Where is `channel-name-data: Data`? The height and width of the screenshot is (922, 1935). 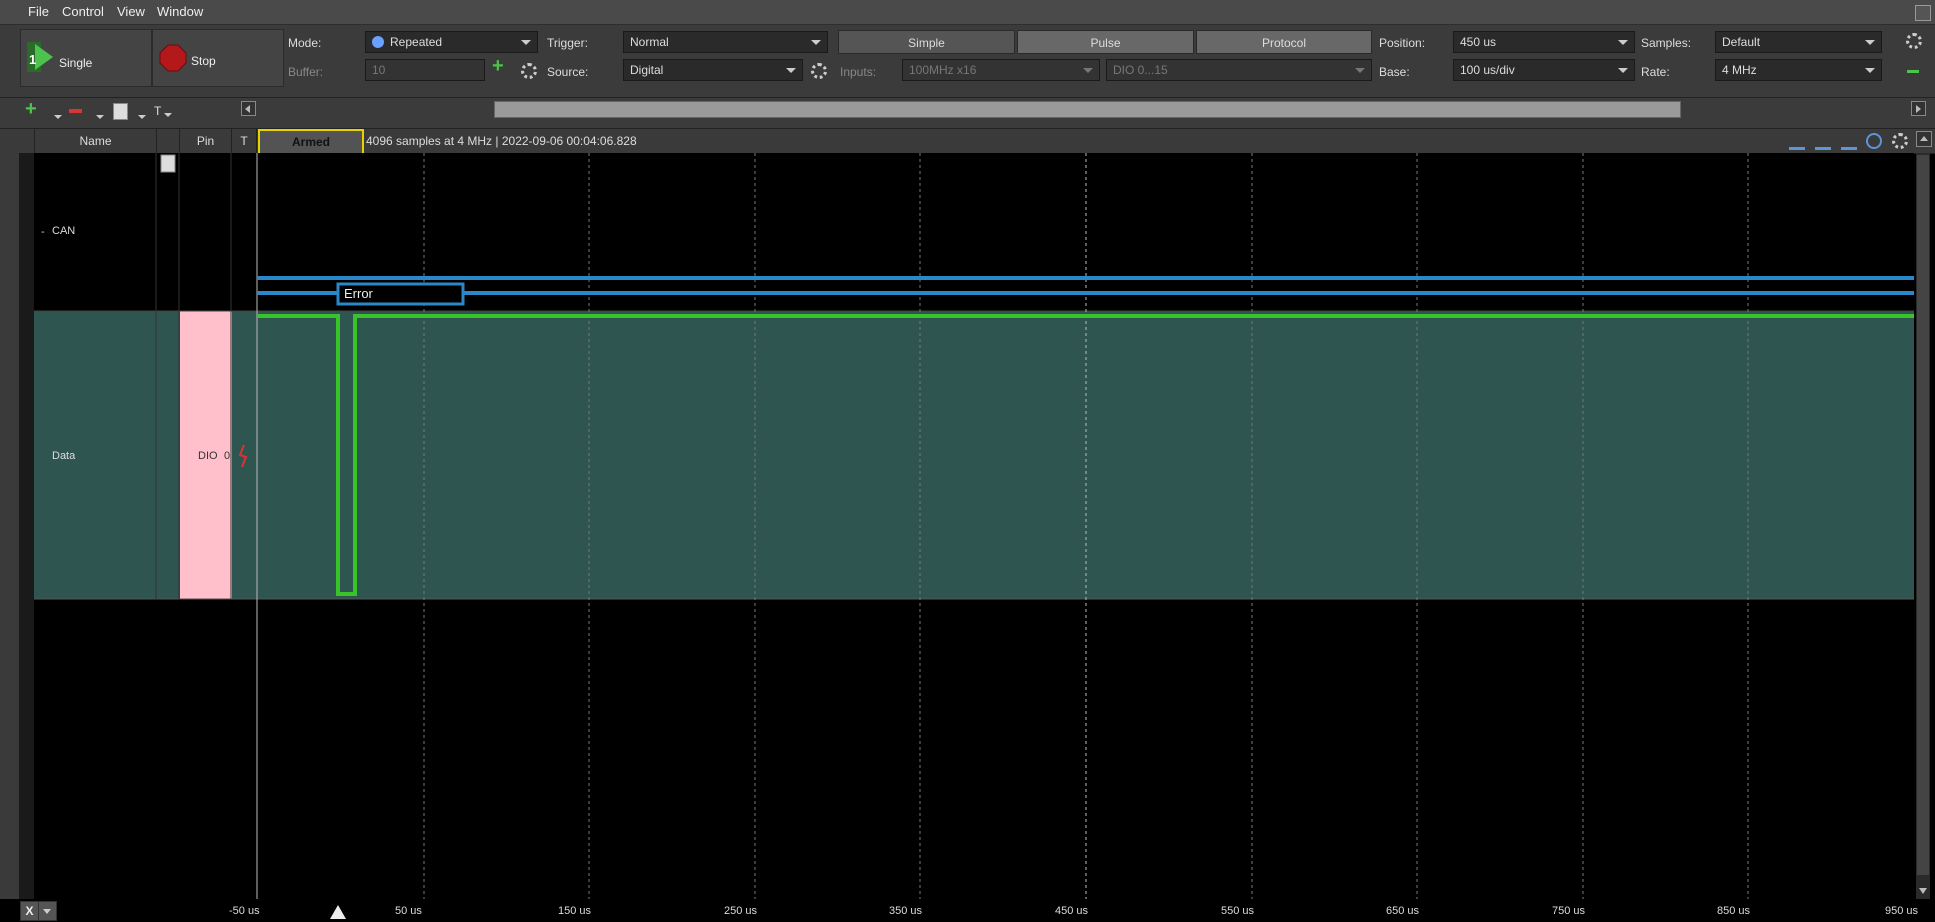
channel-name-data: Data is located at coordinates (63, 456).